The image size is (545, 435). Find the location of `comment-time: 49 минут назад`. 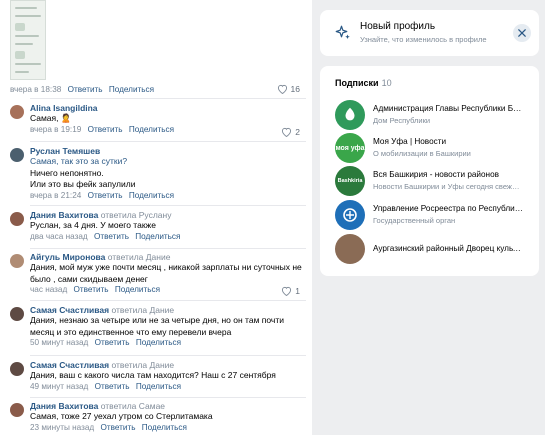

comment-time: 49 минут назад is located at coordinates (59, 386).